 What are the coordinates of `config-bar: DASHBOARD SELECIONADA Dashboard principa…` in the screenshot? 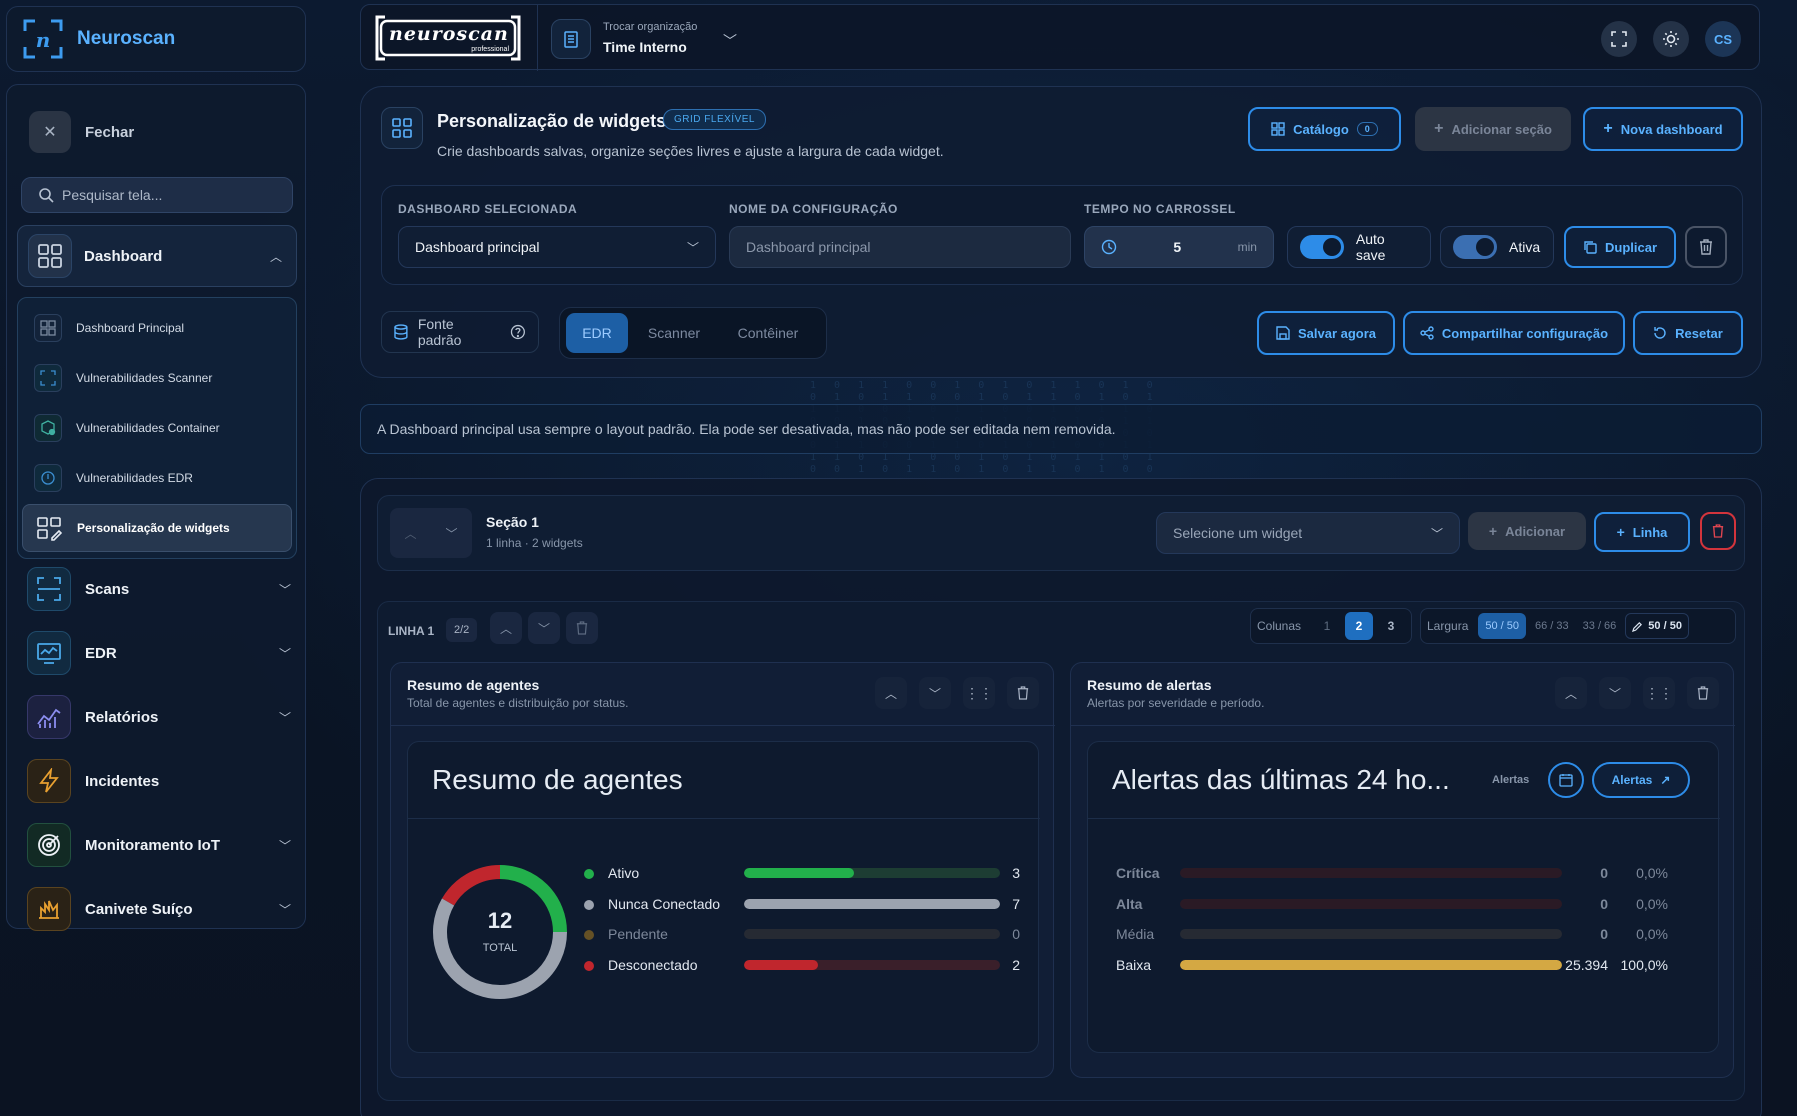 It's located at (1062, 235).